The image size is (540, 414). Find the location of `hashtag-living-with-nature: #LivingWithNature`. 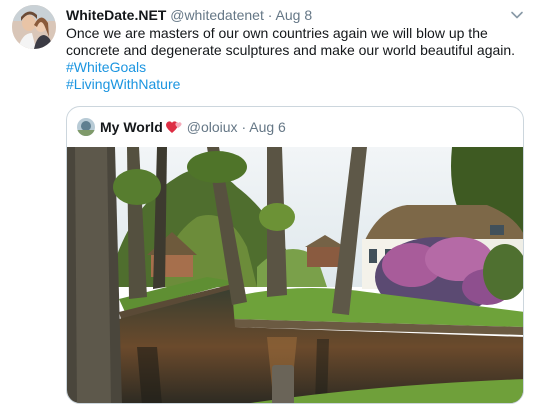

hashtag-living-with-nature: #LivingWithNature is located at coordinates (296, 84).